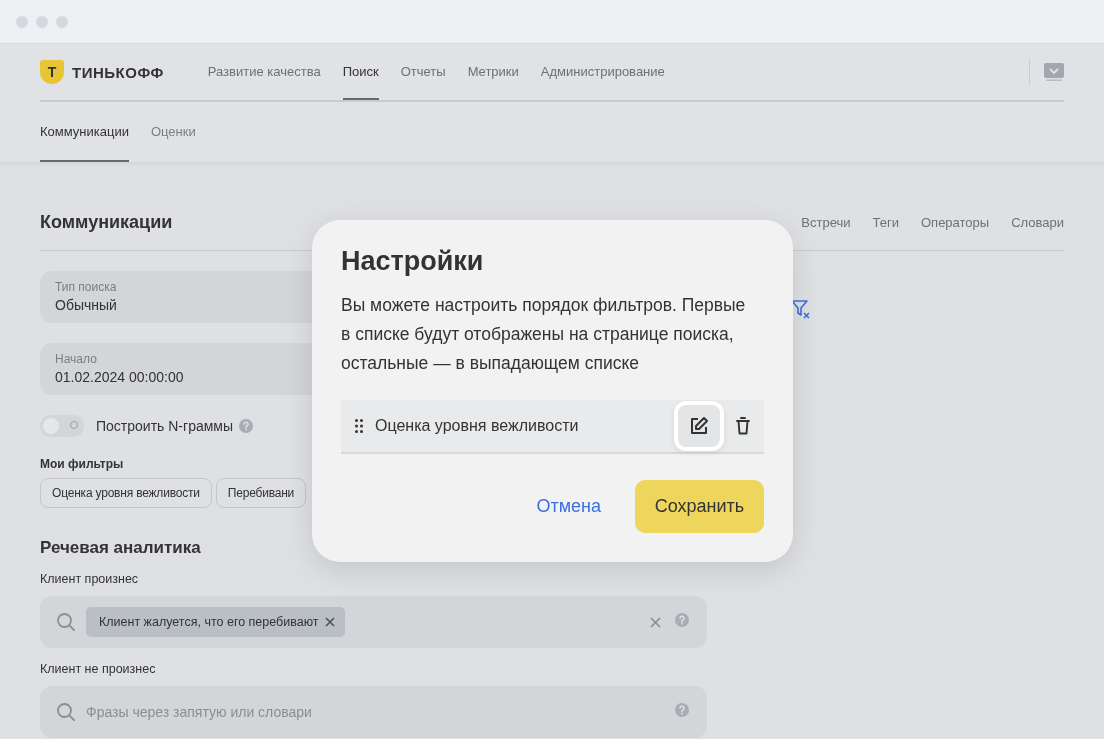 The height and width of the screenshot is (739, 1104). I want to click on toggle-label: Построить N-граммы, so click(164, 426).